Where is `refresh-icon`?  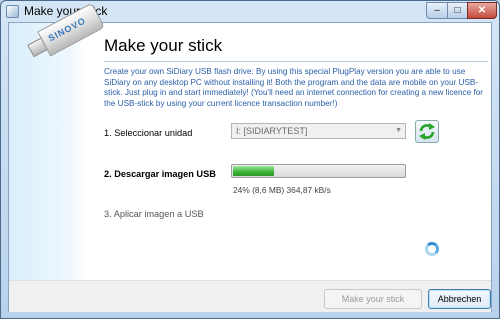
refresh-icon is located at coordinates (427, 131).